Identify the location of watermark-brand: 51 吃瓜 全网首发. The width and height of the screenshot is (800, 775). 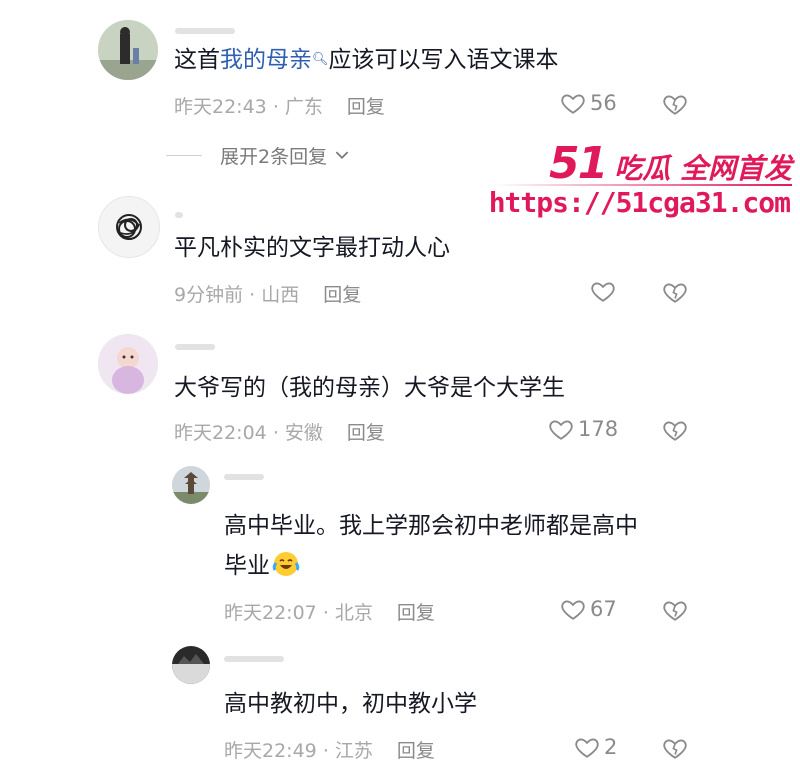
(670, 163).